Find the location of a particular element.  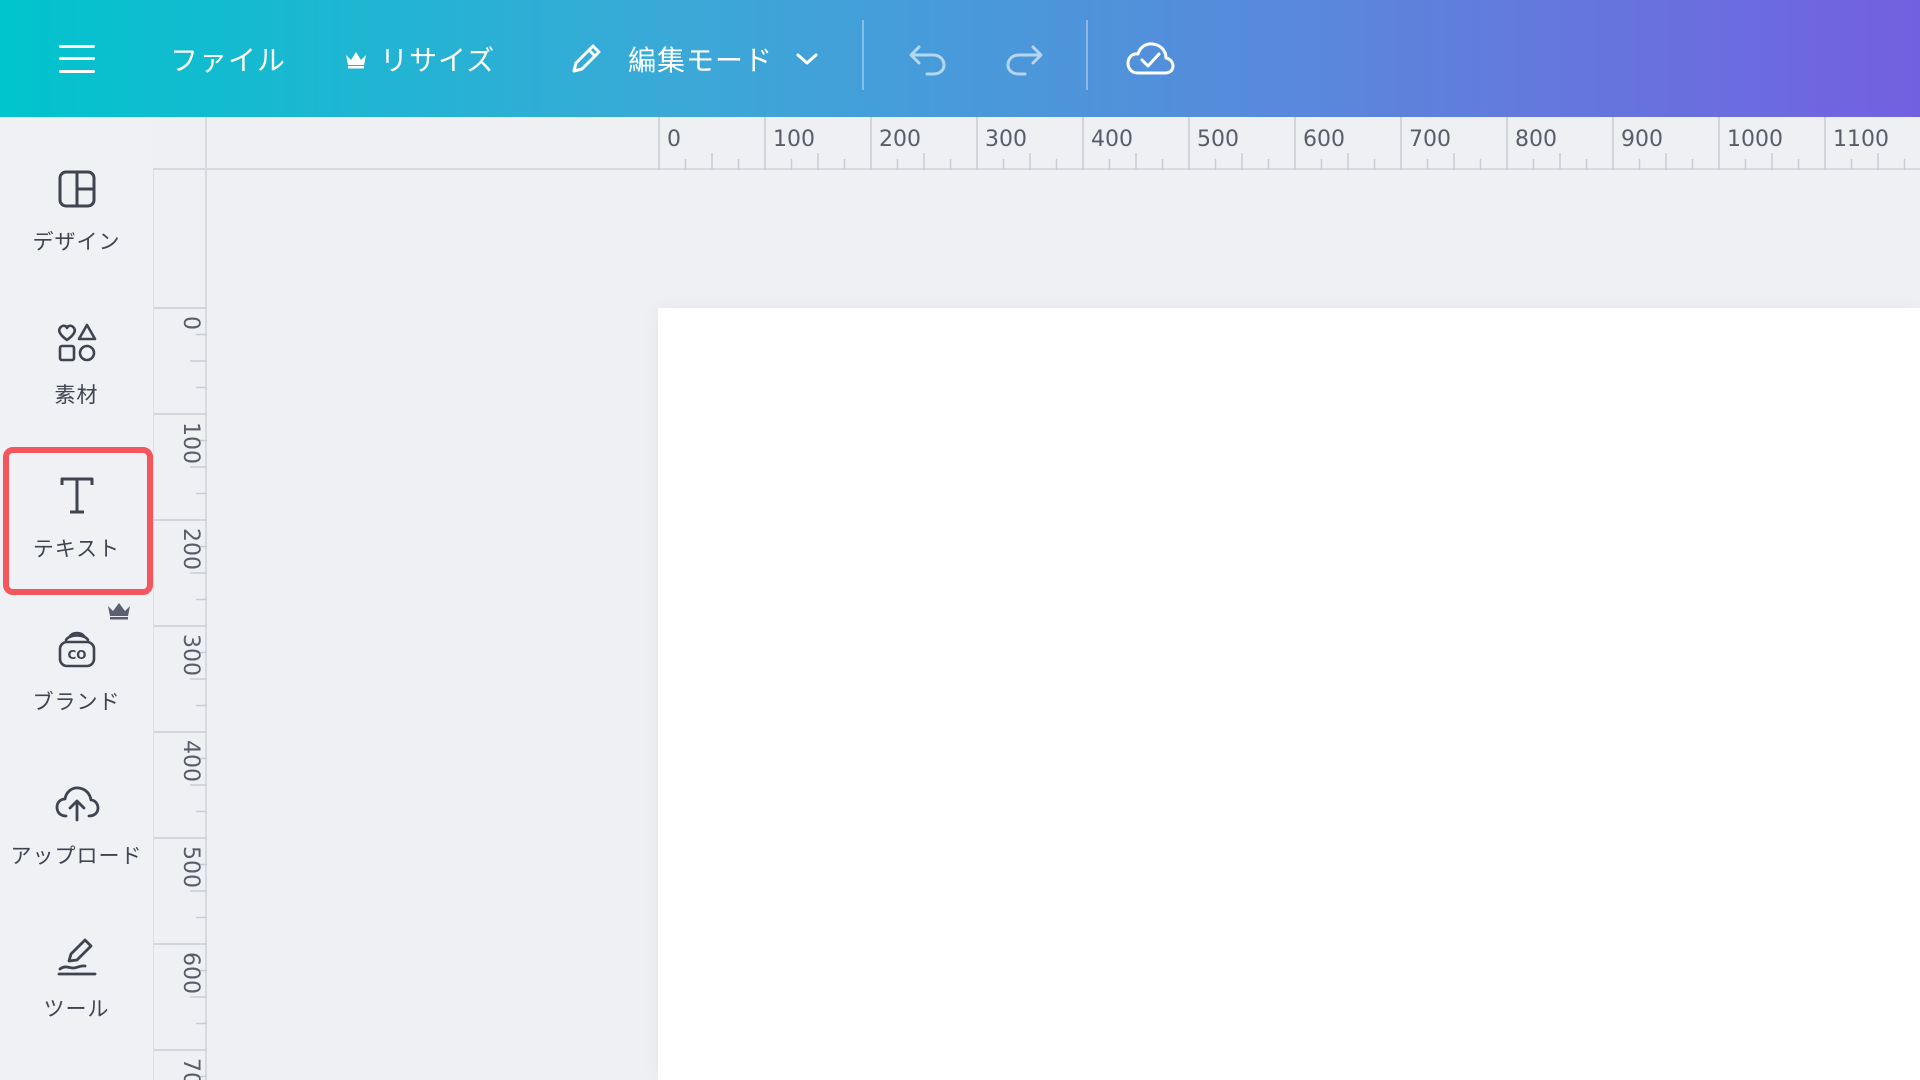

sidebar-item-uploads: アップロード is located at coordinates (76, 825).